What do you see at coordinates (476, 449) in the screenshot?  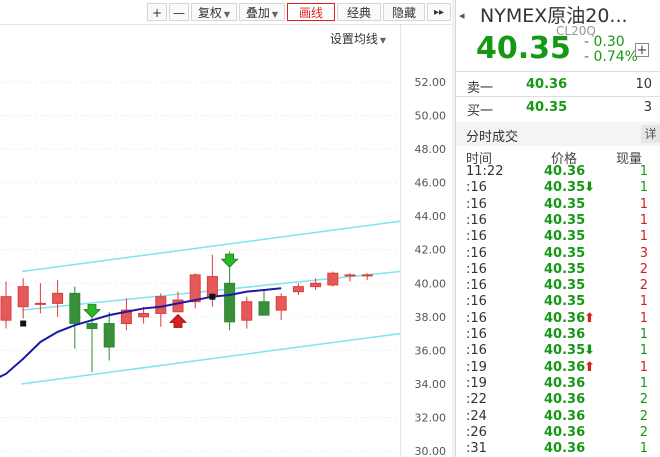 I see `trade-time: :31` at bounding box center [476, 449].